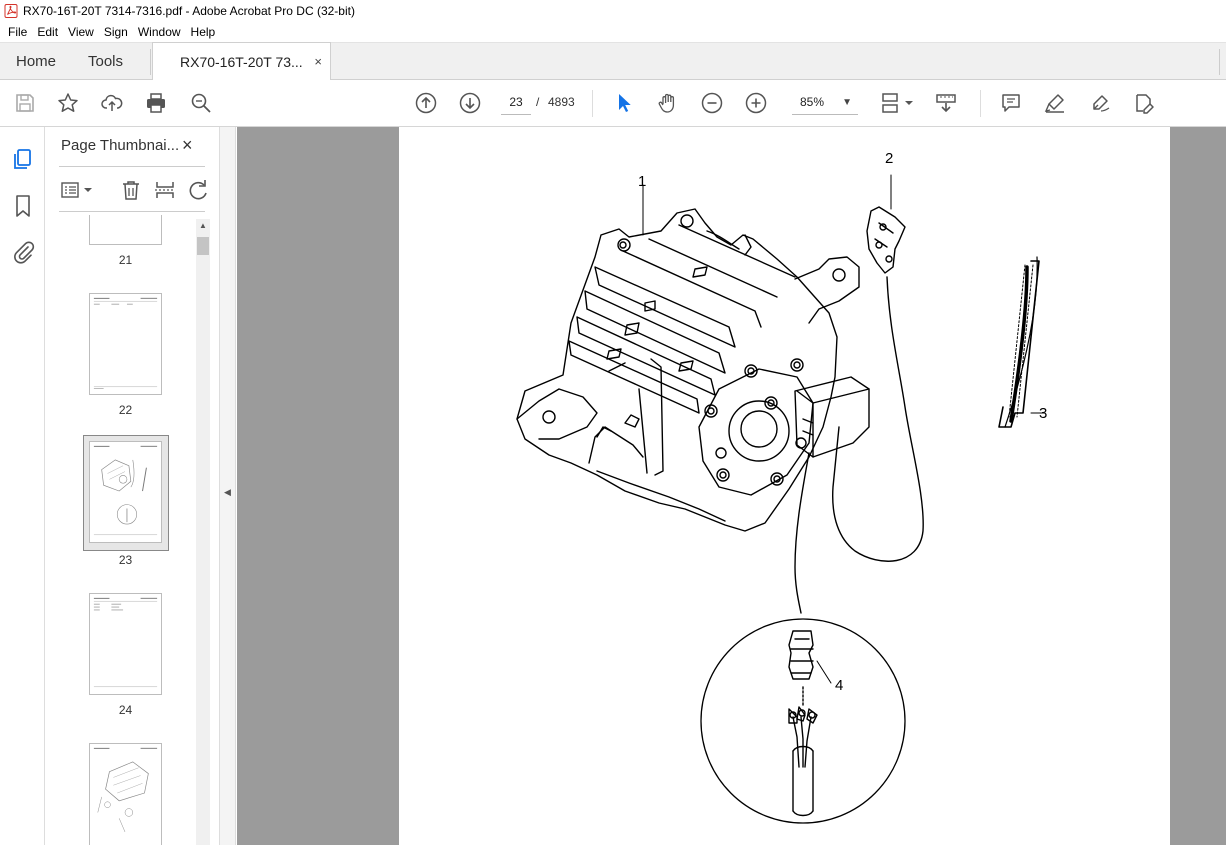  Describe the element at coordinates (203, 32) in the screenshot. I see `menu-help: Help` at that location.